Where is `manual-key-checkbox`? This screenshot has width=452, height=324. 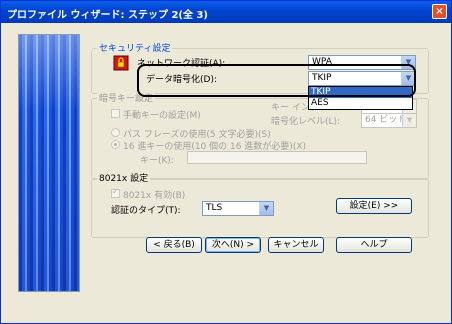
manual-key-checkbox is located at coordinates (115, 113).